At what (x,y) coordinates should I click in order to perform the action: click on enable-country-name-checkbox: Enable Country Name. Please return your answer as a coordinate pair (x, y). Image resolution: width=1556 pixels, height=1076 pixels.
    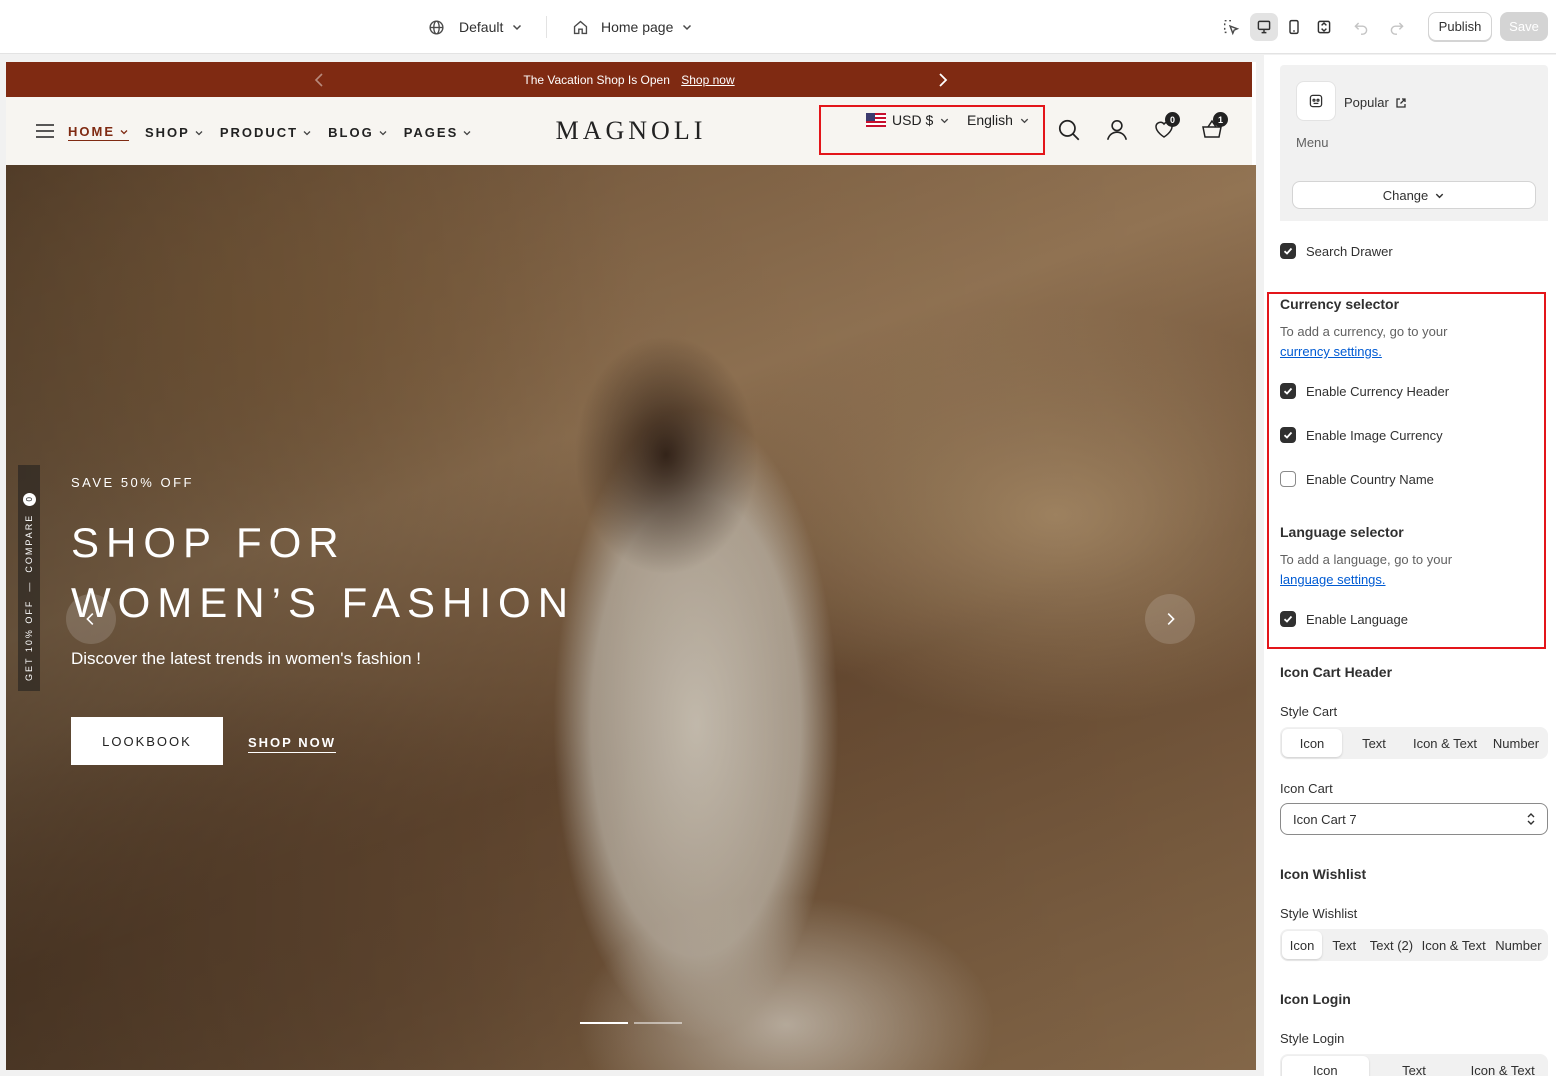
    Looking at the image, I should click on (1357, 479).